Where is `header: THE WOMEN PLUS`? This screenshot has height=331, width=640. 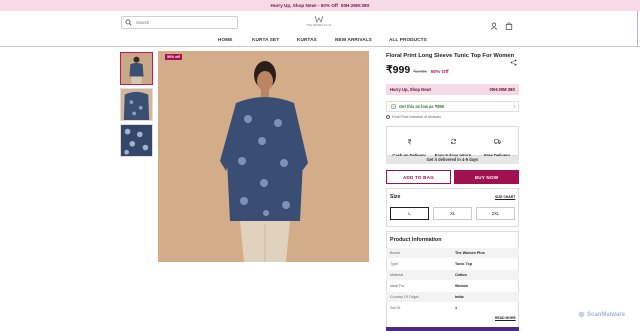 header: THE WOMEN PLUS is located at coordinates (320, 21).